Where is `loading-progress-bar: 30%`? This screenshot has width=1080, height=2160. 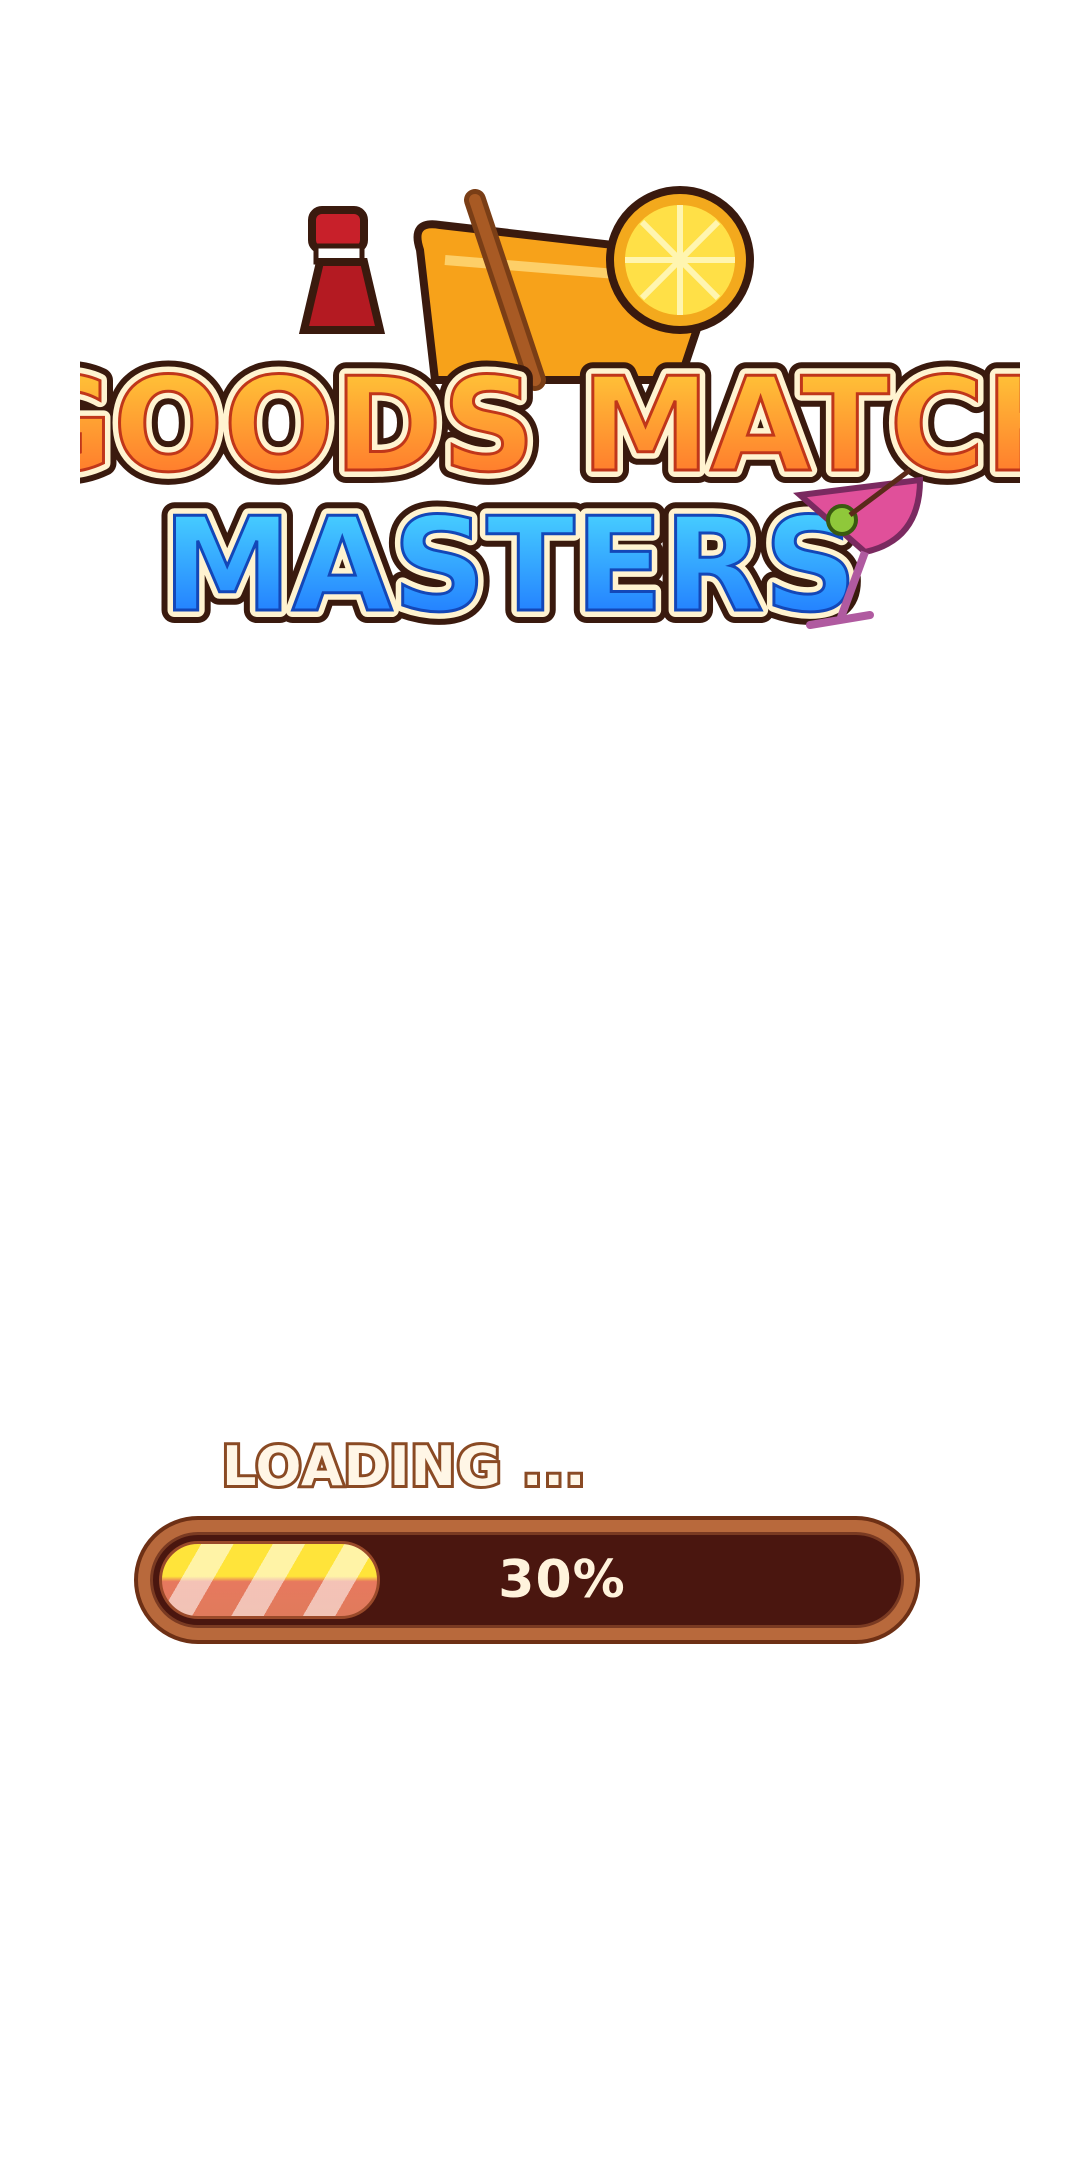 loading-progress-bar: 30% is located at coordinates (527, 1580).